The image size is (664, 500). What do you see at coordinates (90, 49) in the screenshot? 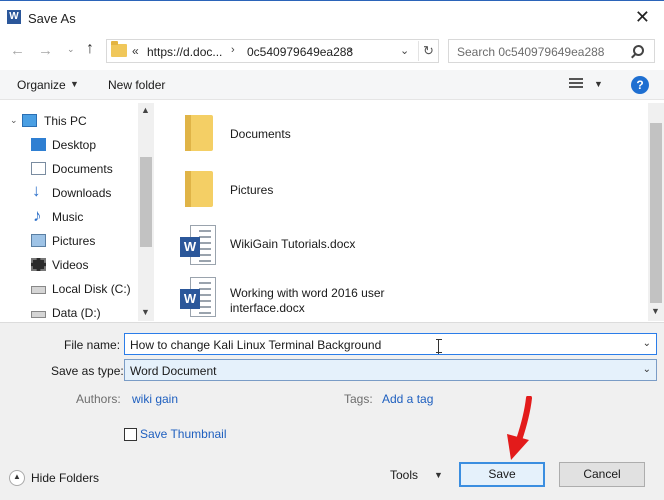
I see `up-arrow-icon: ↑` at bounding box center [90, 49].